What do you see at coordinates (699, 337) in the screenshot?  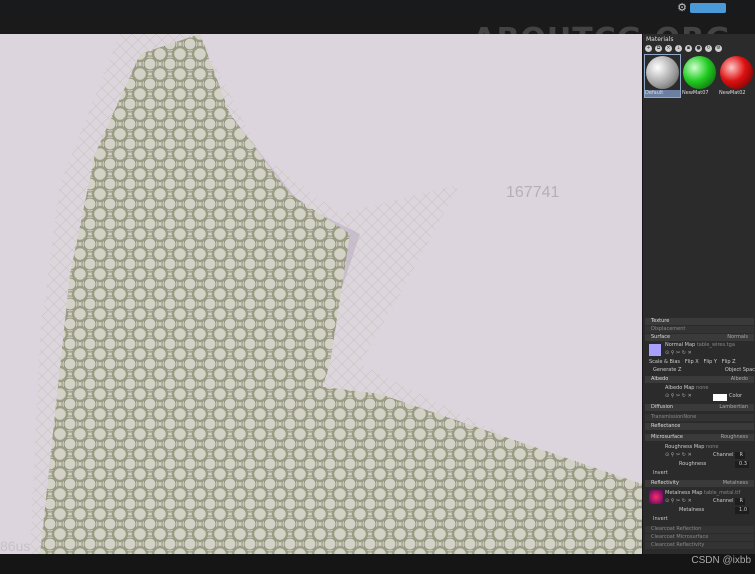 I see `section-surface: Surface Normals` at bounding box center [699, 337].